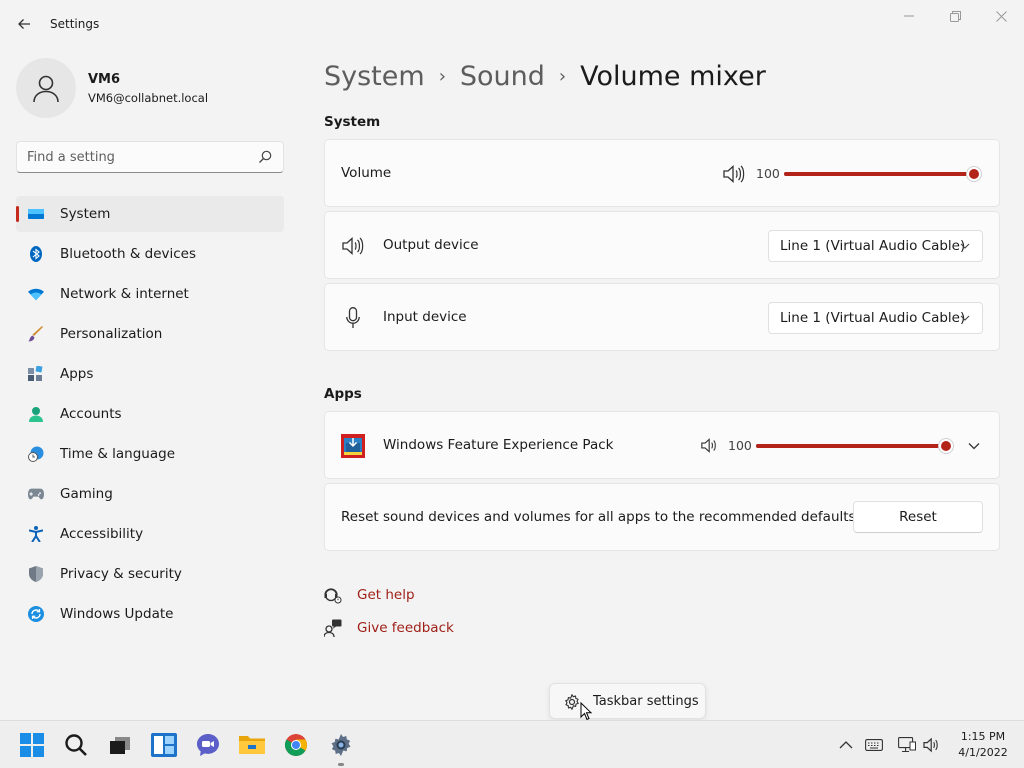 The image size is (1024, 768). I want to click on settings-icon, so click(341, 745).